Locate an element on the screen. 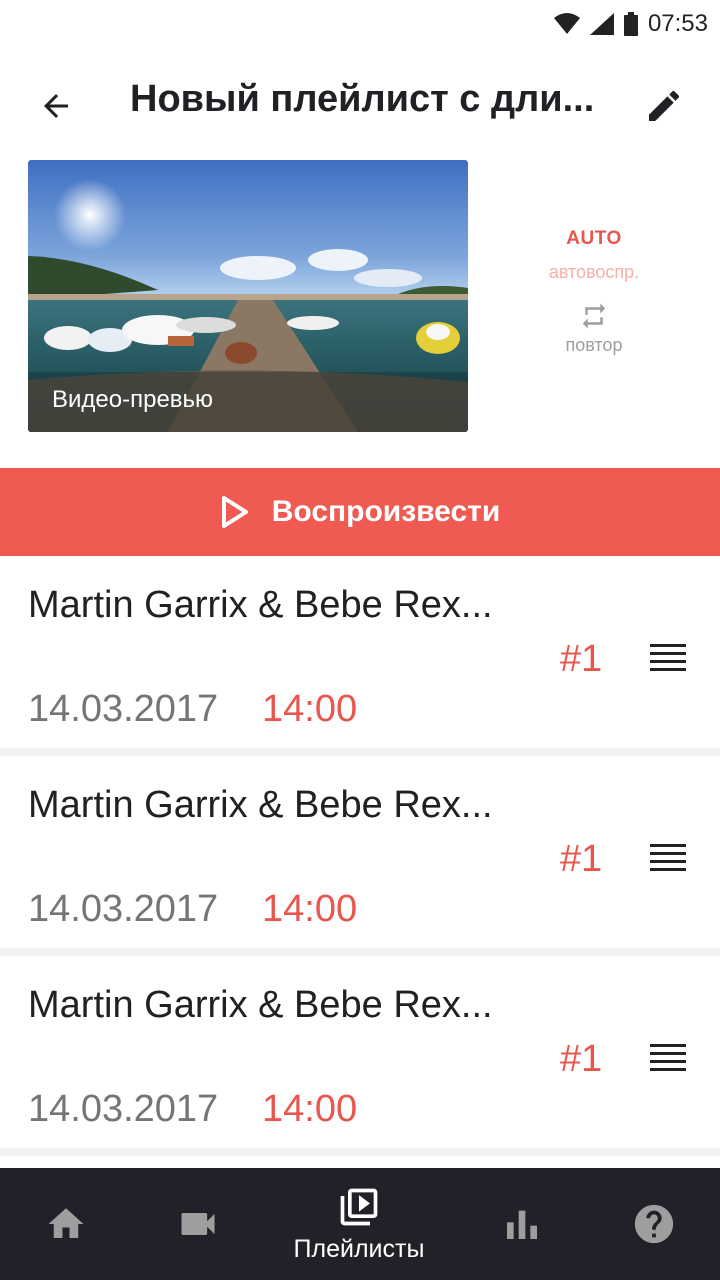 Image resolution: width=720 pixels, height=1280 pixels. status-time: 07:53 is located at coordinates (677, 23).